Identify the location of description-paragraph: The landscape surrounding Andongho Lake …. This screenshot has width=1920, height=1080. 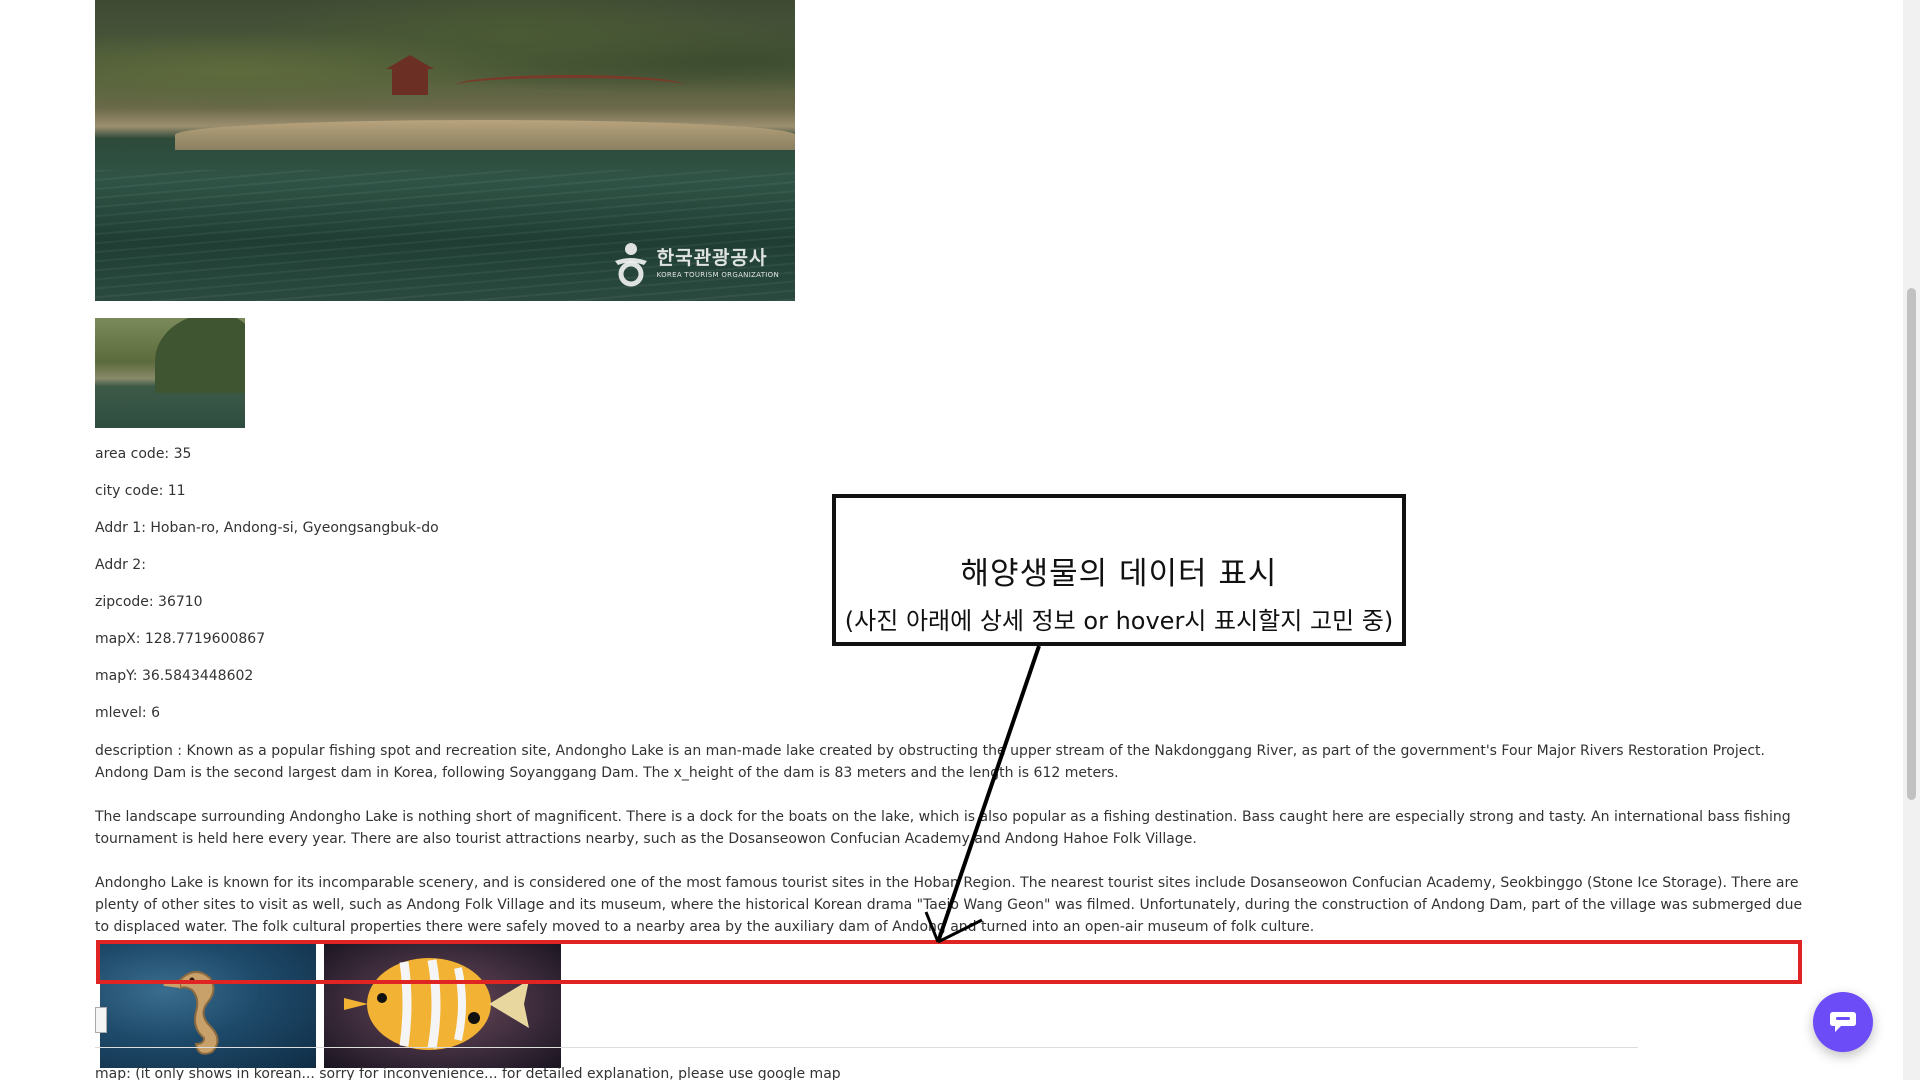
(943, 828).